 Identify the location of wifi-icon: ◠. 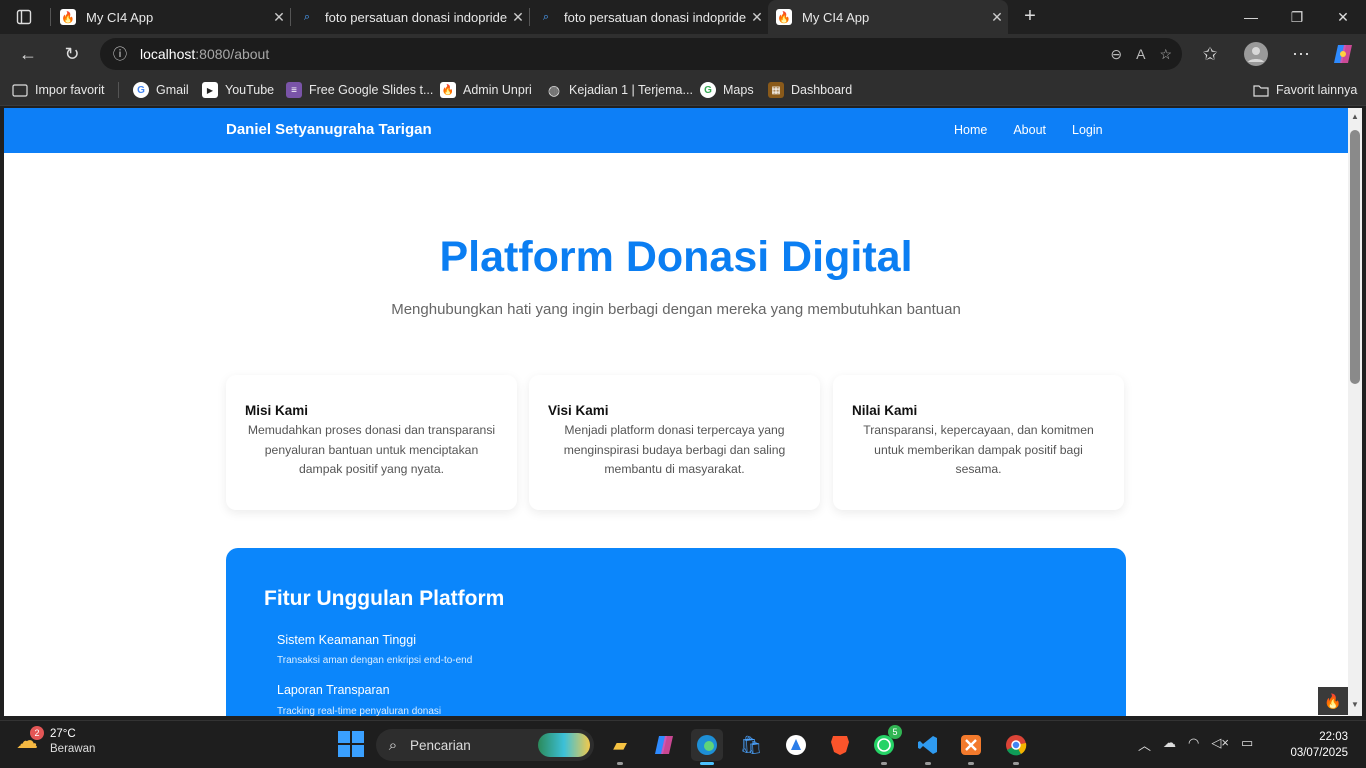
(1193, 744).